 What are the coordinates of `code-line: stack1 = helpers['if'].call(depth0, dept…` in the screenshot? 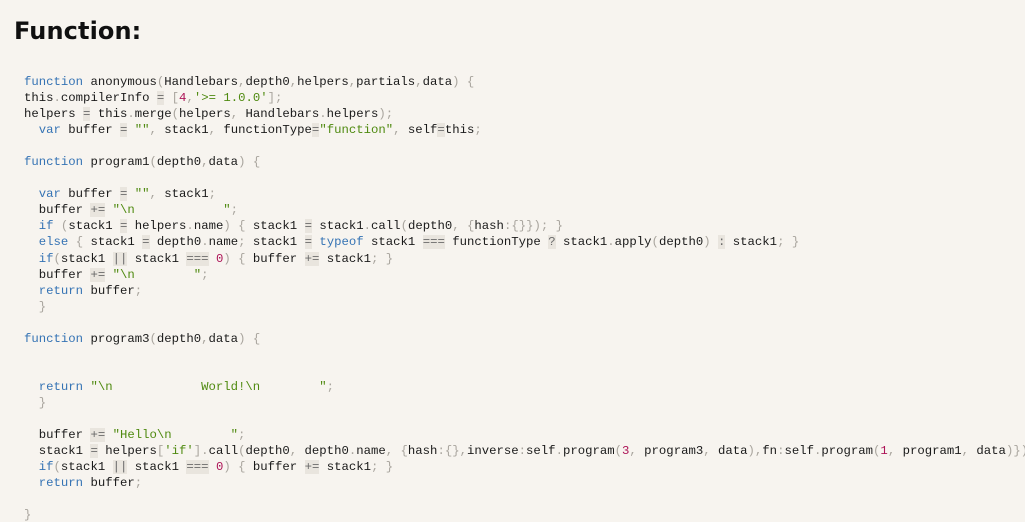 It's located at (531, 451).